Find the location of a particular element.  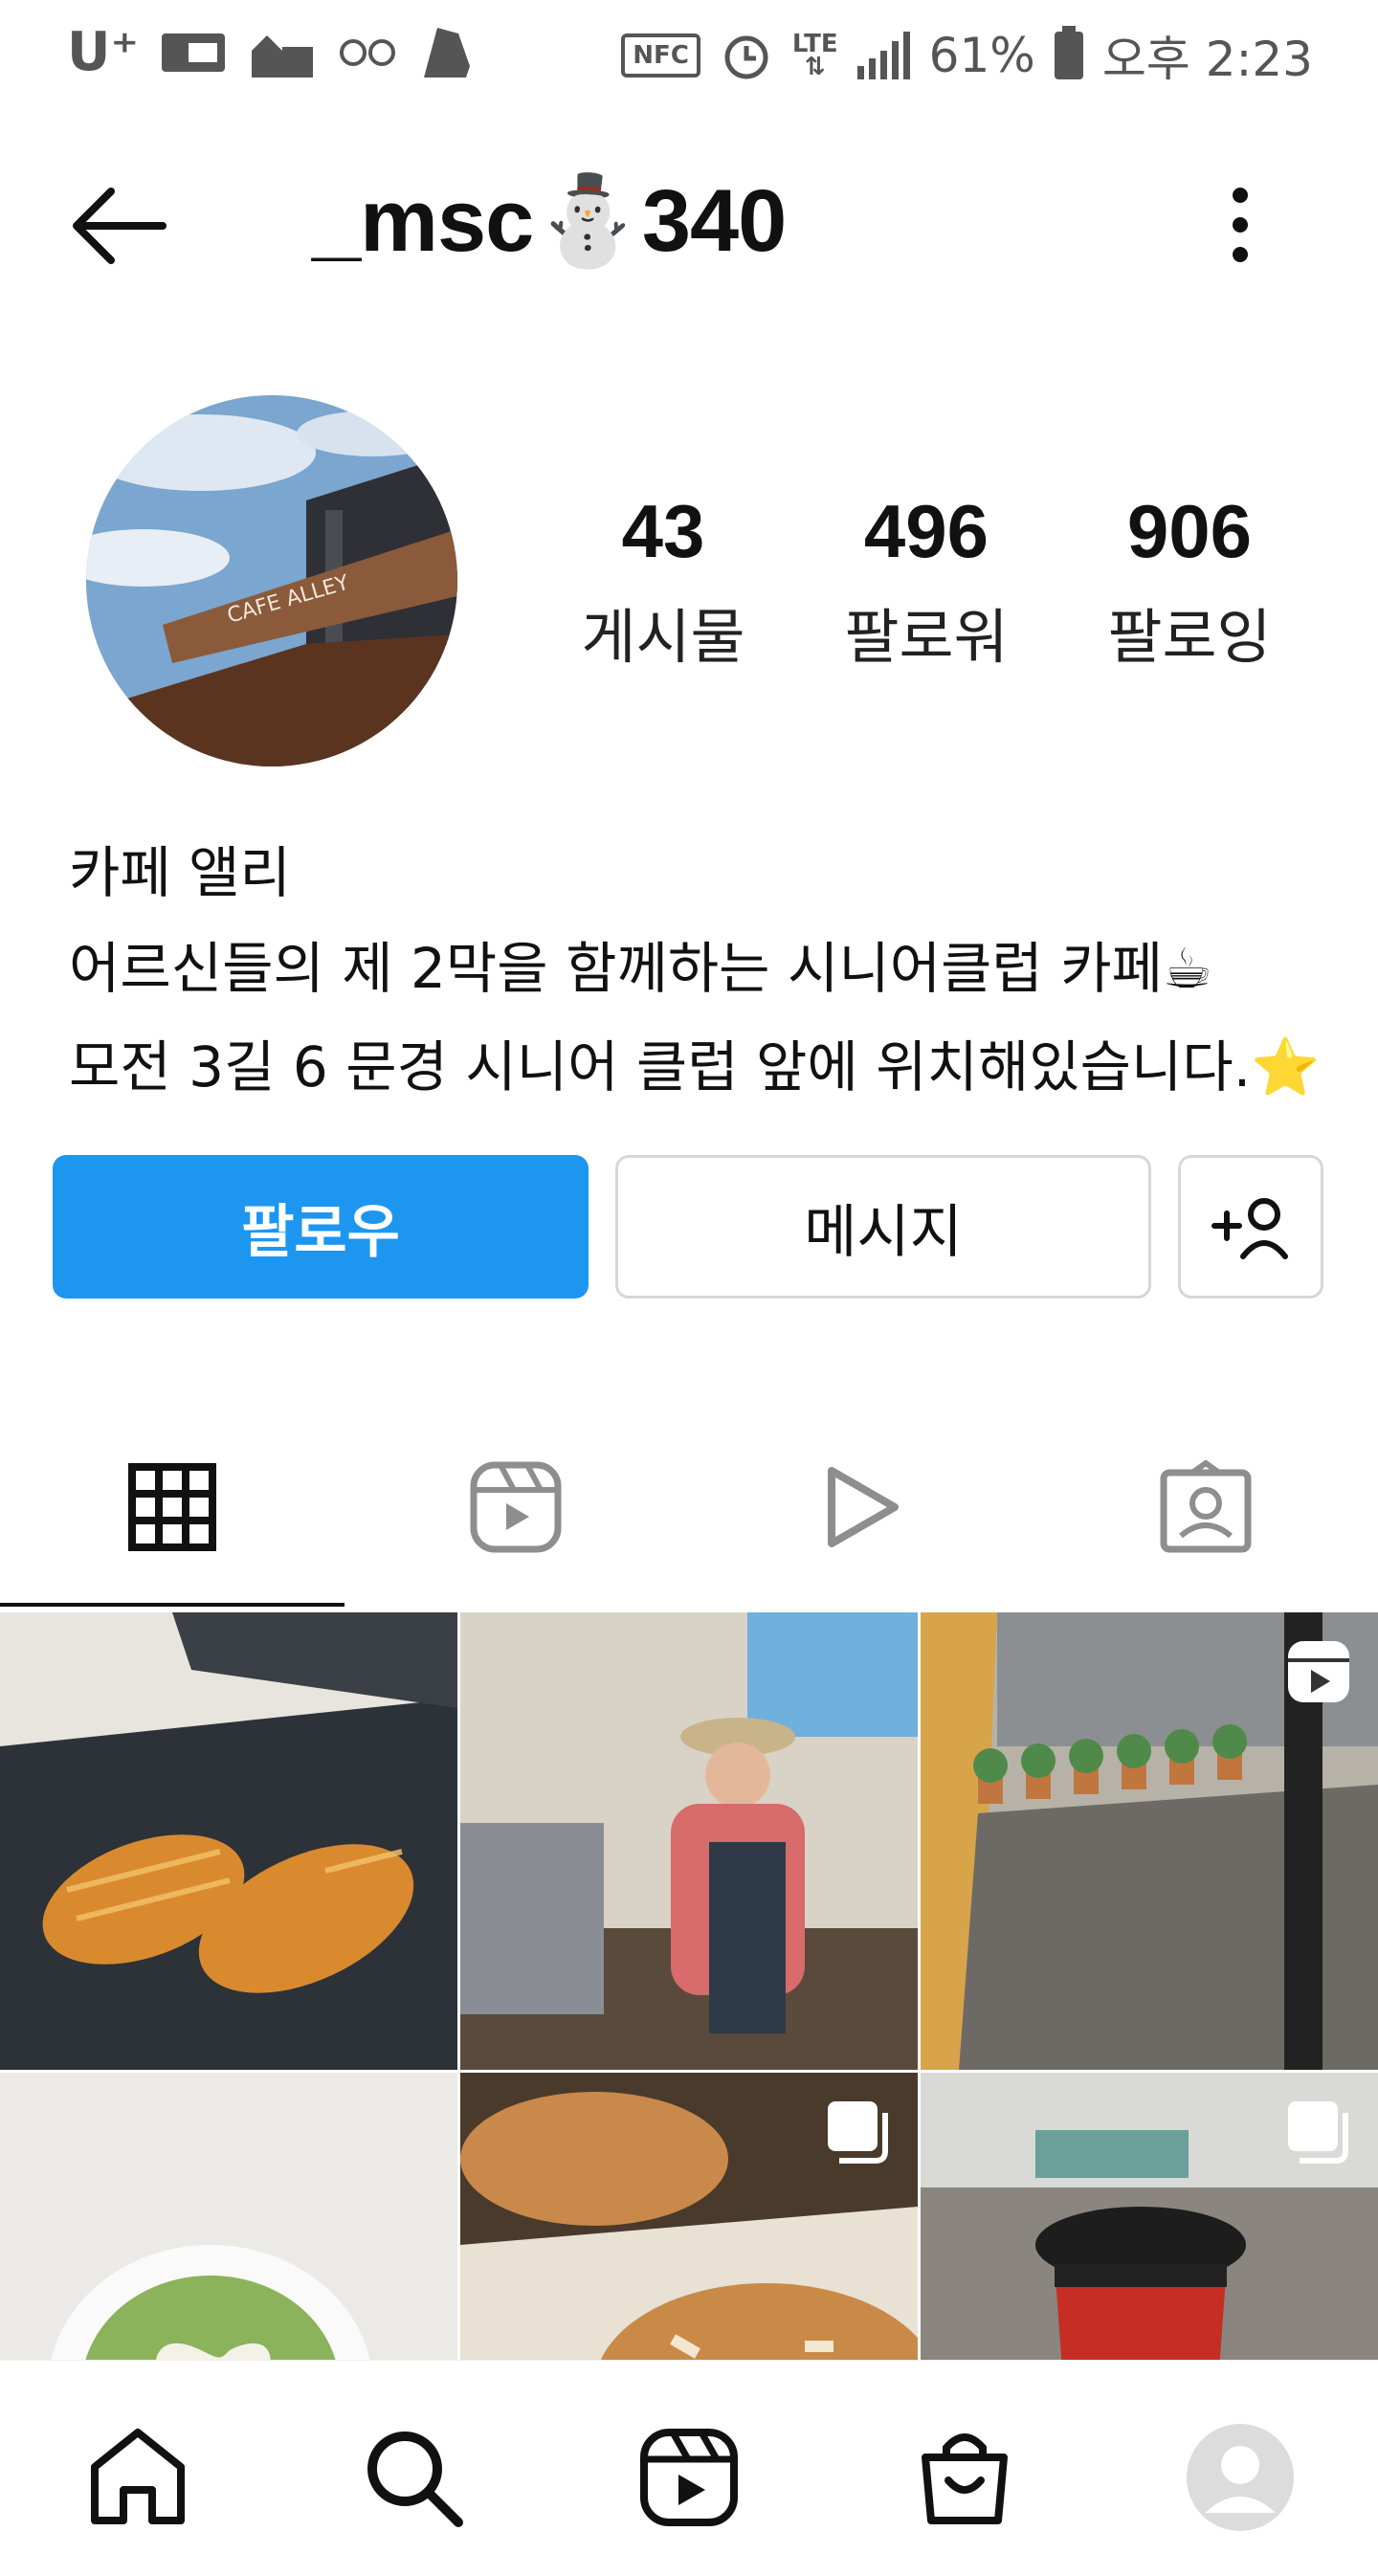

add-person-icon is located at coordinates (1249, 1228).